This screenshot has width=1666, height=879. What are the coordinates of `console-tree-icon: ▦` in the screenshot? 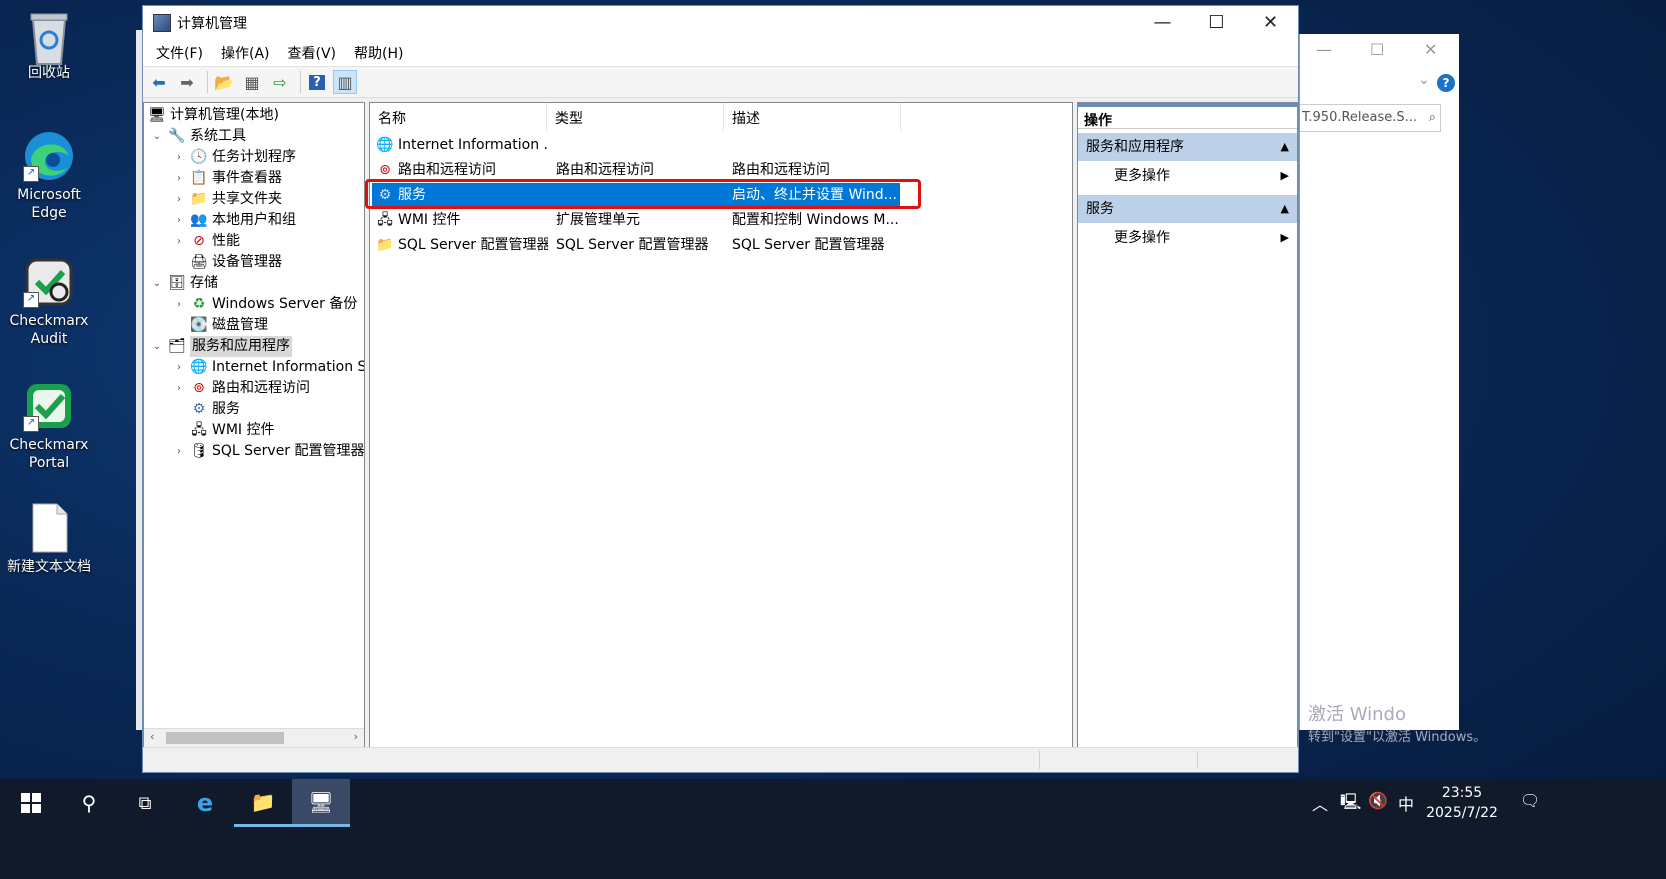 It's located at (252, 82).